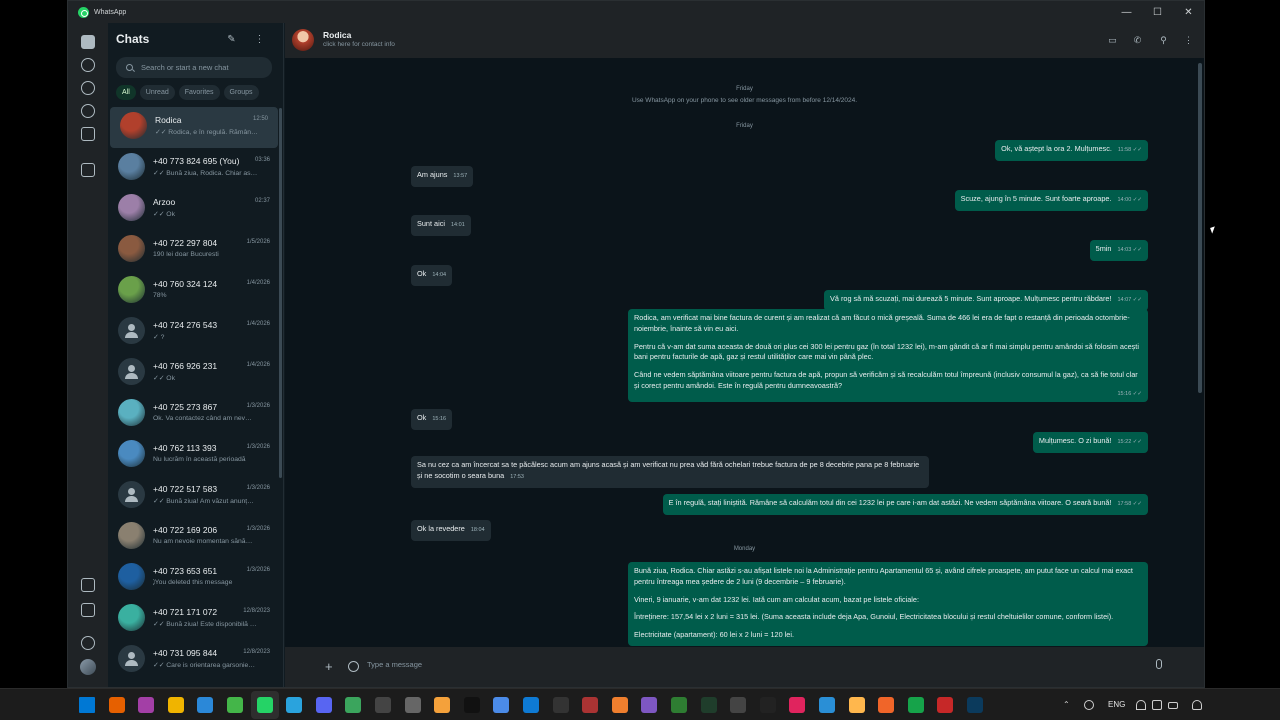 Image resolution: width=1280 pixels, height=720 pixels. What do you see at coordinates (1197, 705) in the screenshot?
I see `notification-bell-icon` at bounding box center [1197, 705].